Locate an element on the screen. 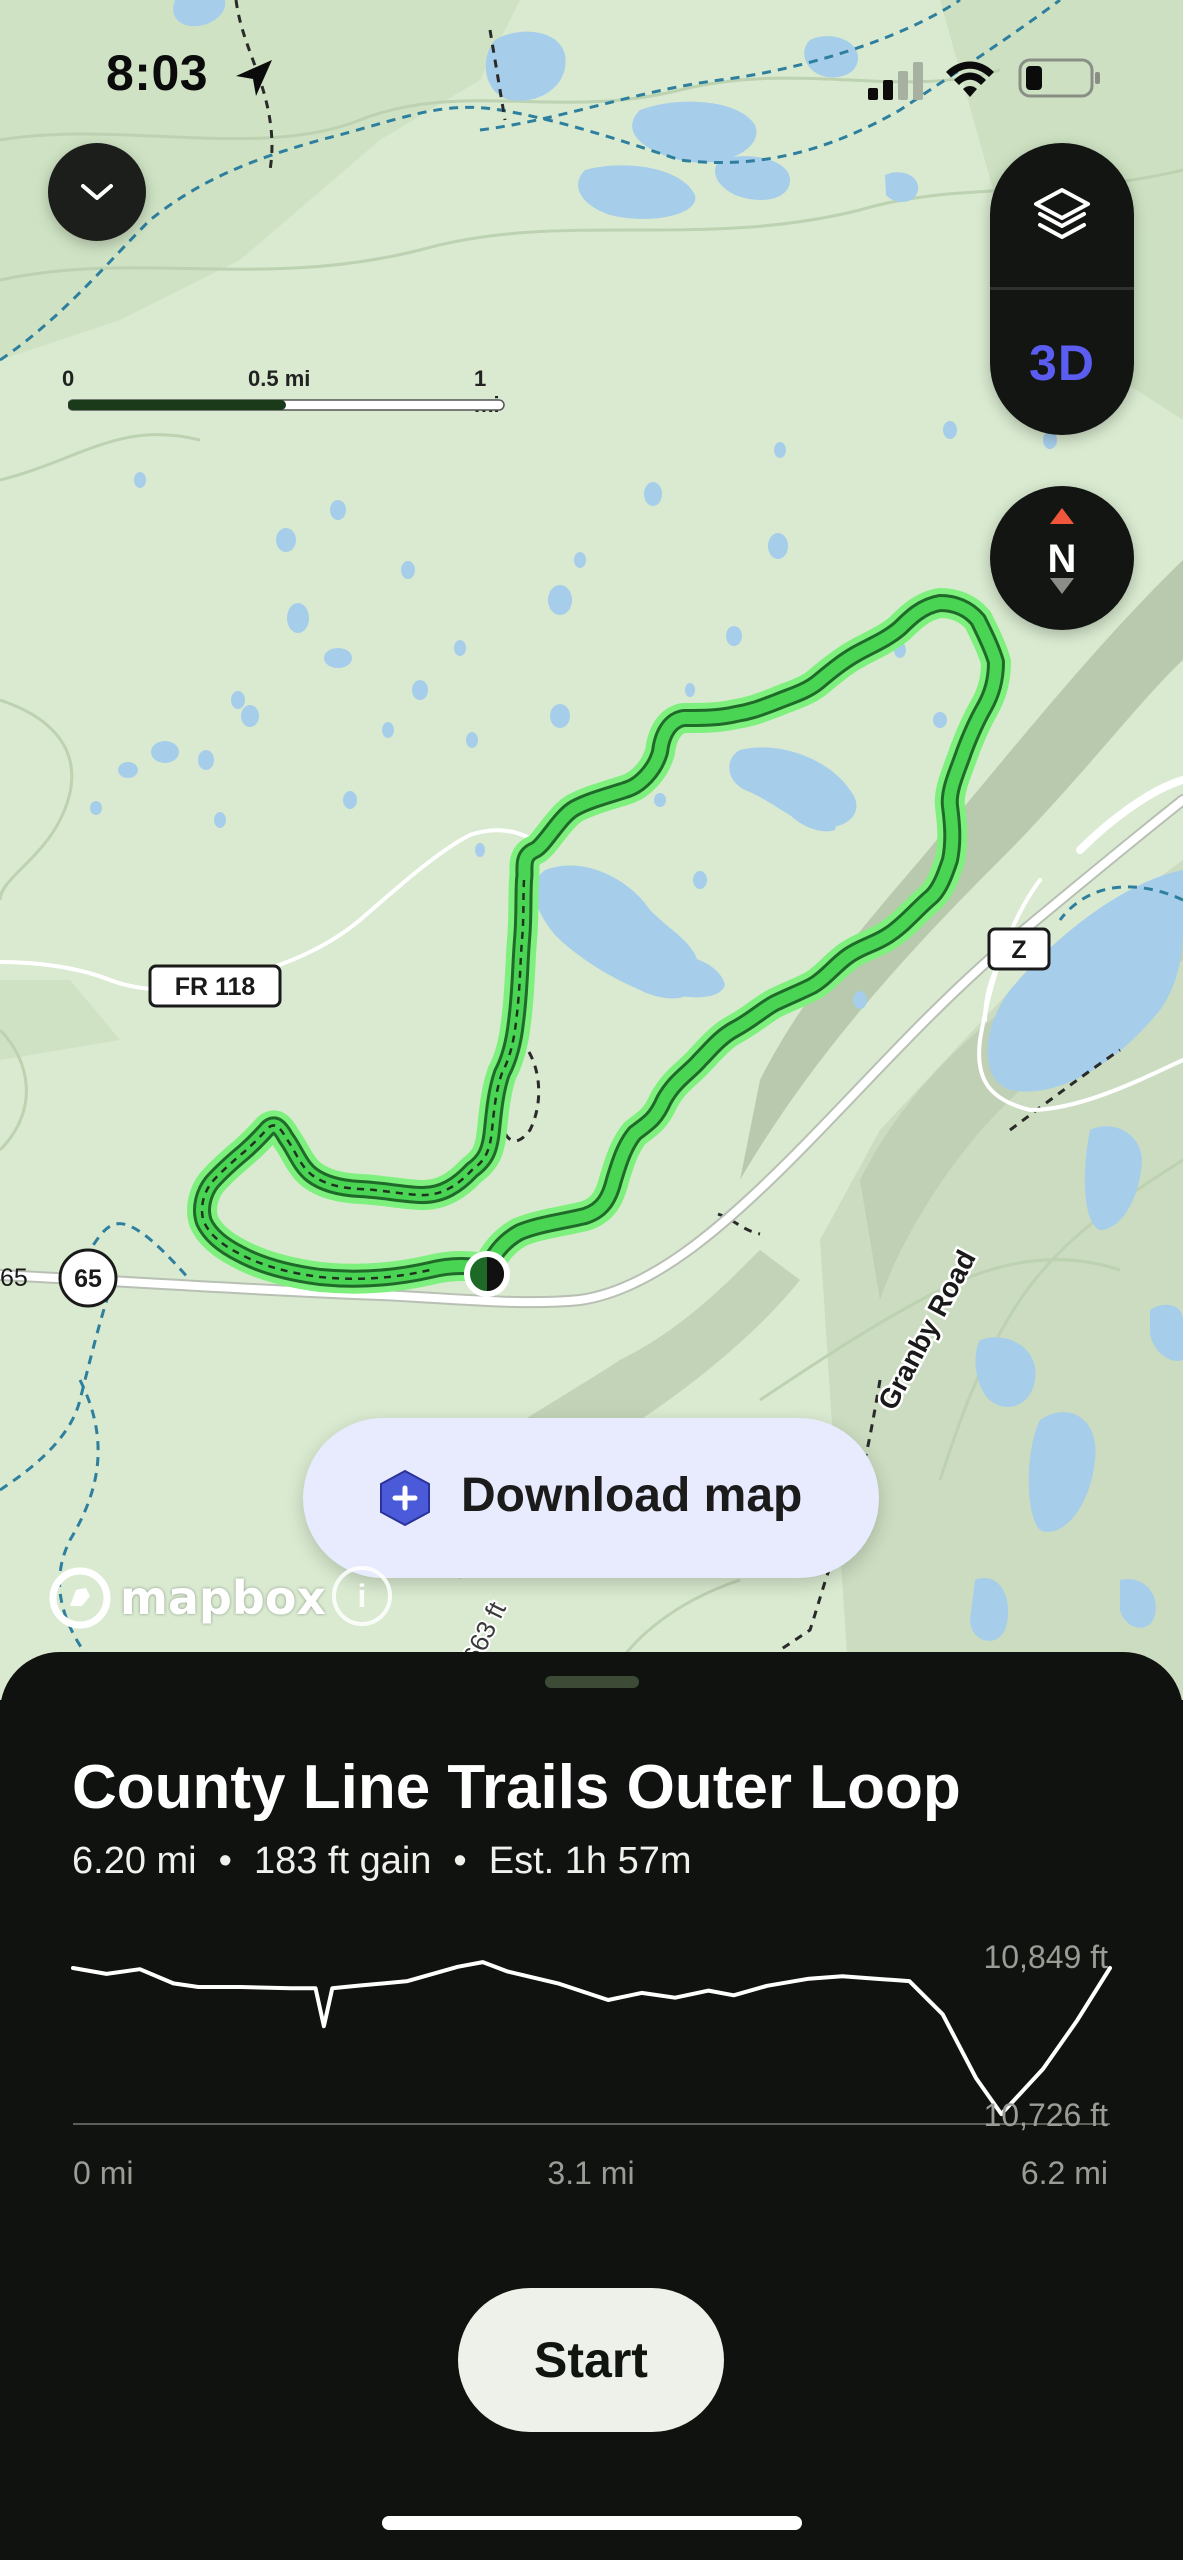  road-label-hwy65: 65 is located at coordinates (88, 1278).